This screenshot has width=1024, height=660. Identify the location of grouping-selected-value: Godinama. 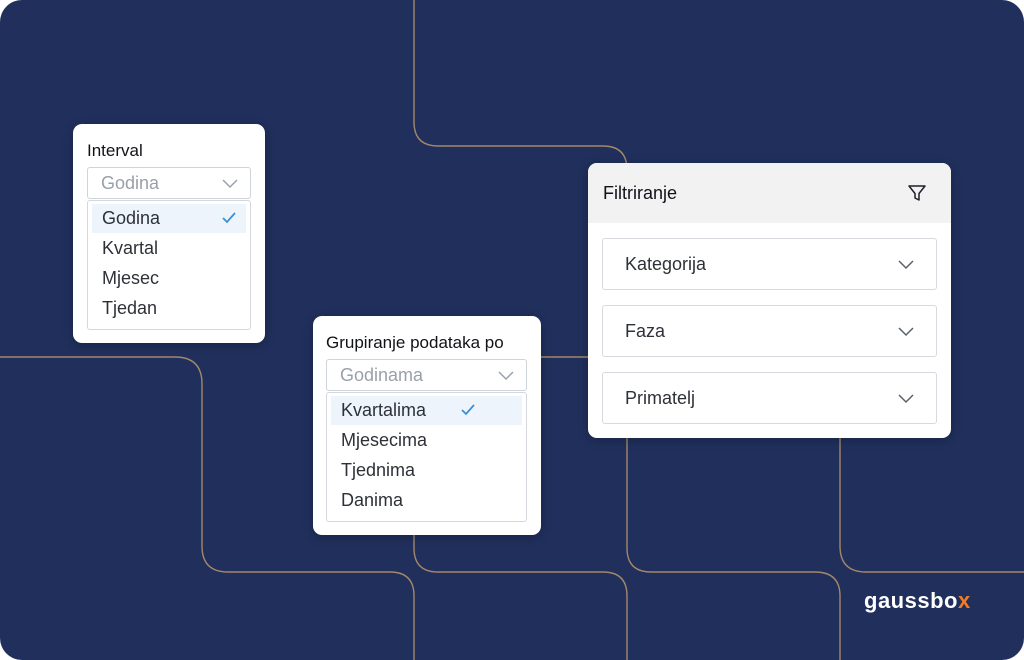
(382, 375).